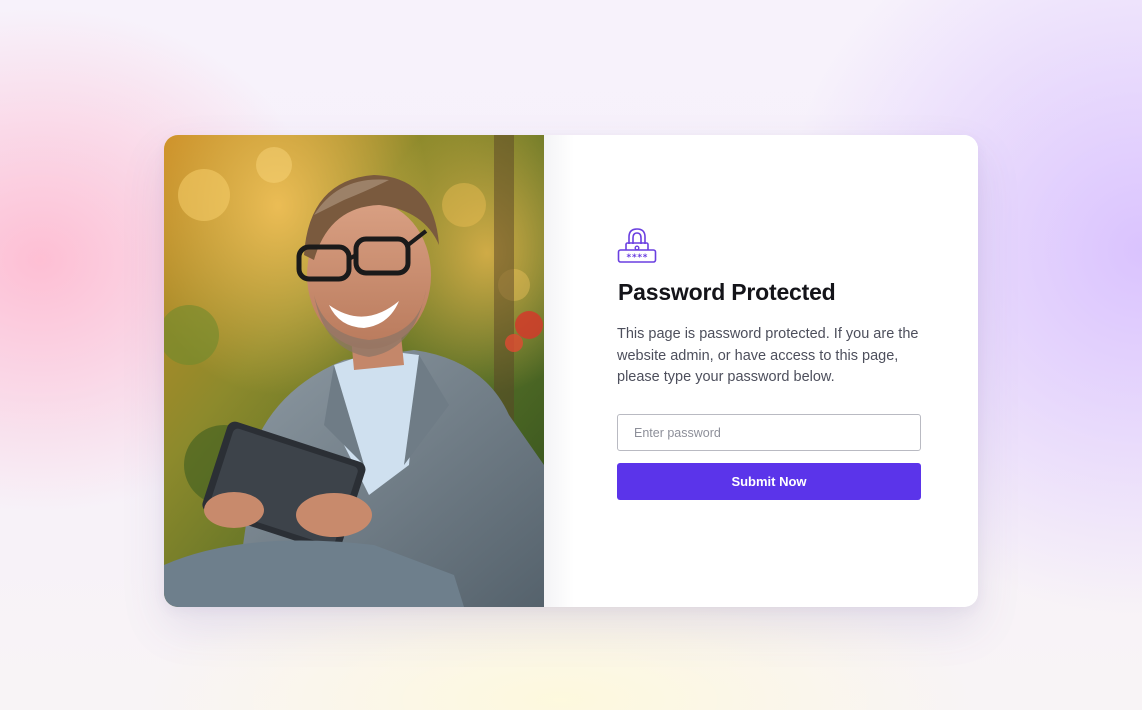 The width and height of the screenshot is (1142, 710). What do you see at coordinates (637, 245) in the screenshot?
I see `password-lock-icon: ****` at bounding box center [637, 245].